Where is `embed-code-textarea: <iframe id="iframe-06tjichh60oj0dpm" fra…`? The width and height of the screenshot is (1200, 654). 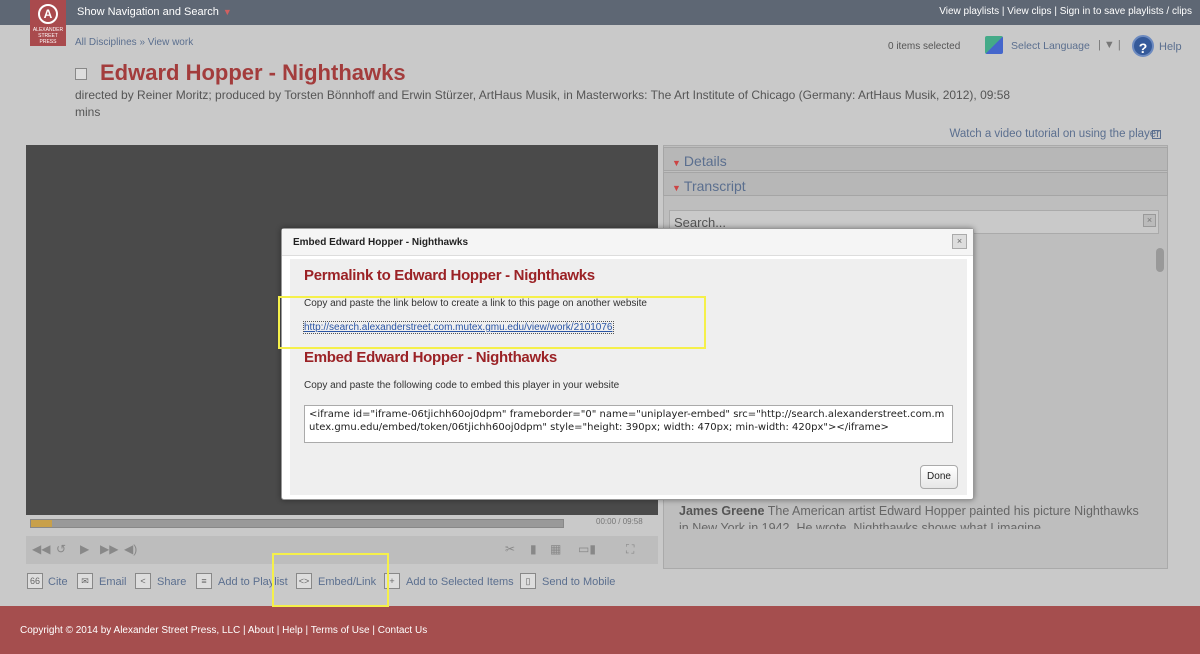 embed-code-textarea: <iframe id="iframe-06tjichh60oj0dpm" fra… is located at coordinates (628, 424).